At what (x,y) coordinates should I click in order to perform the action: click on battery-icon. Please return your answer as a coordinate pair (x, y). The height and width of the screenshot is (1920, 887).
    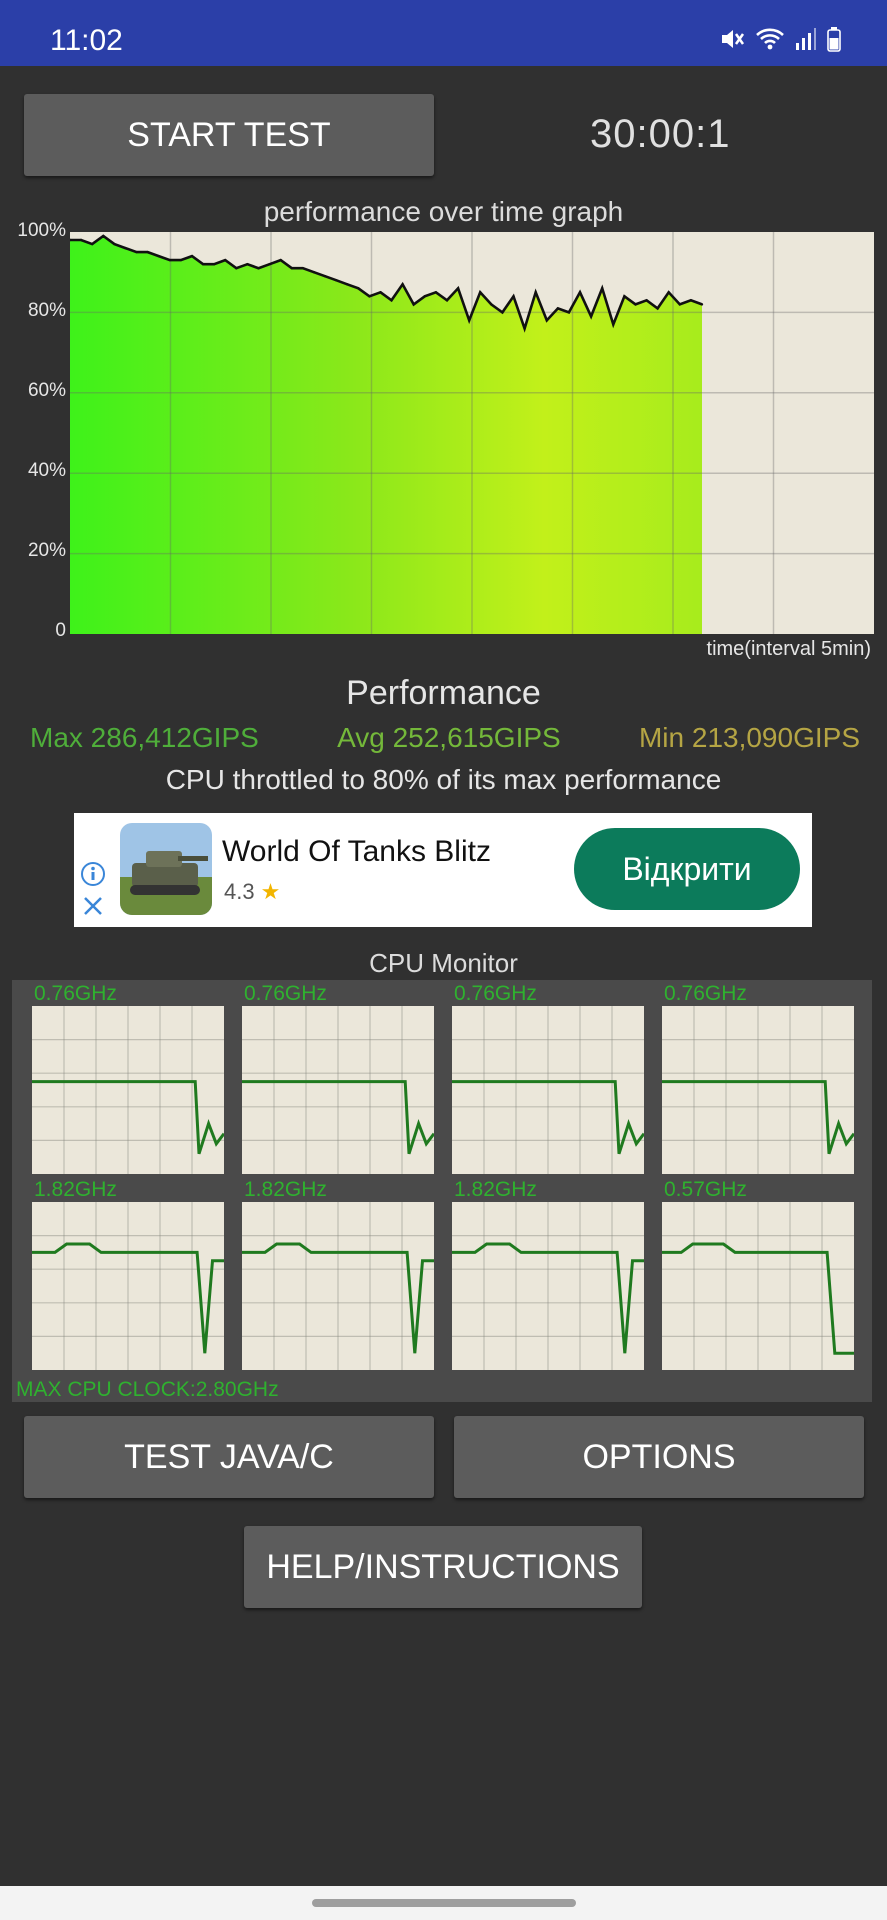
    Looking at the image, I should click on (834, 39).